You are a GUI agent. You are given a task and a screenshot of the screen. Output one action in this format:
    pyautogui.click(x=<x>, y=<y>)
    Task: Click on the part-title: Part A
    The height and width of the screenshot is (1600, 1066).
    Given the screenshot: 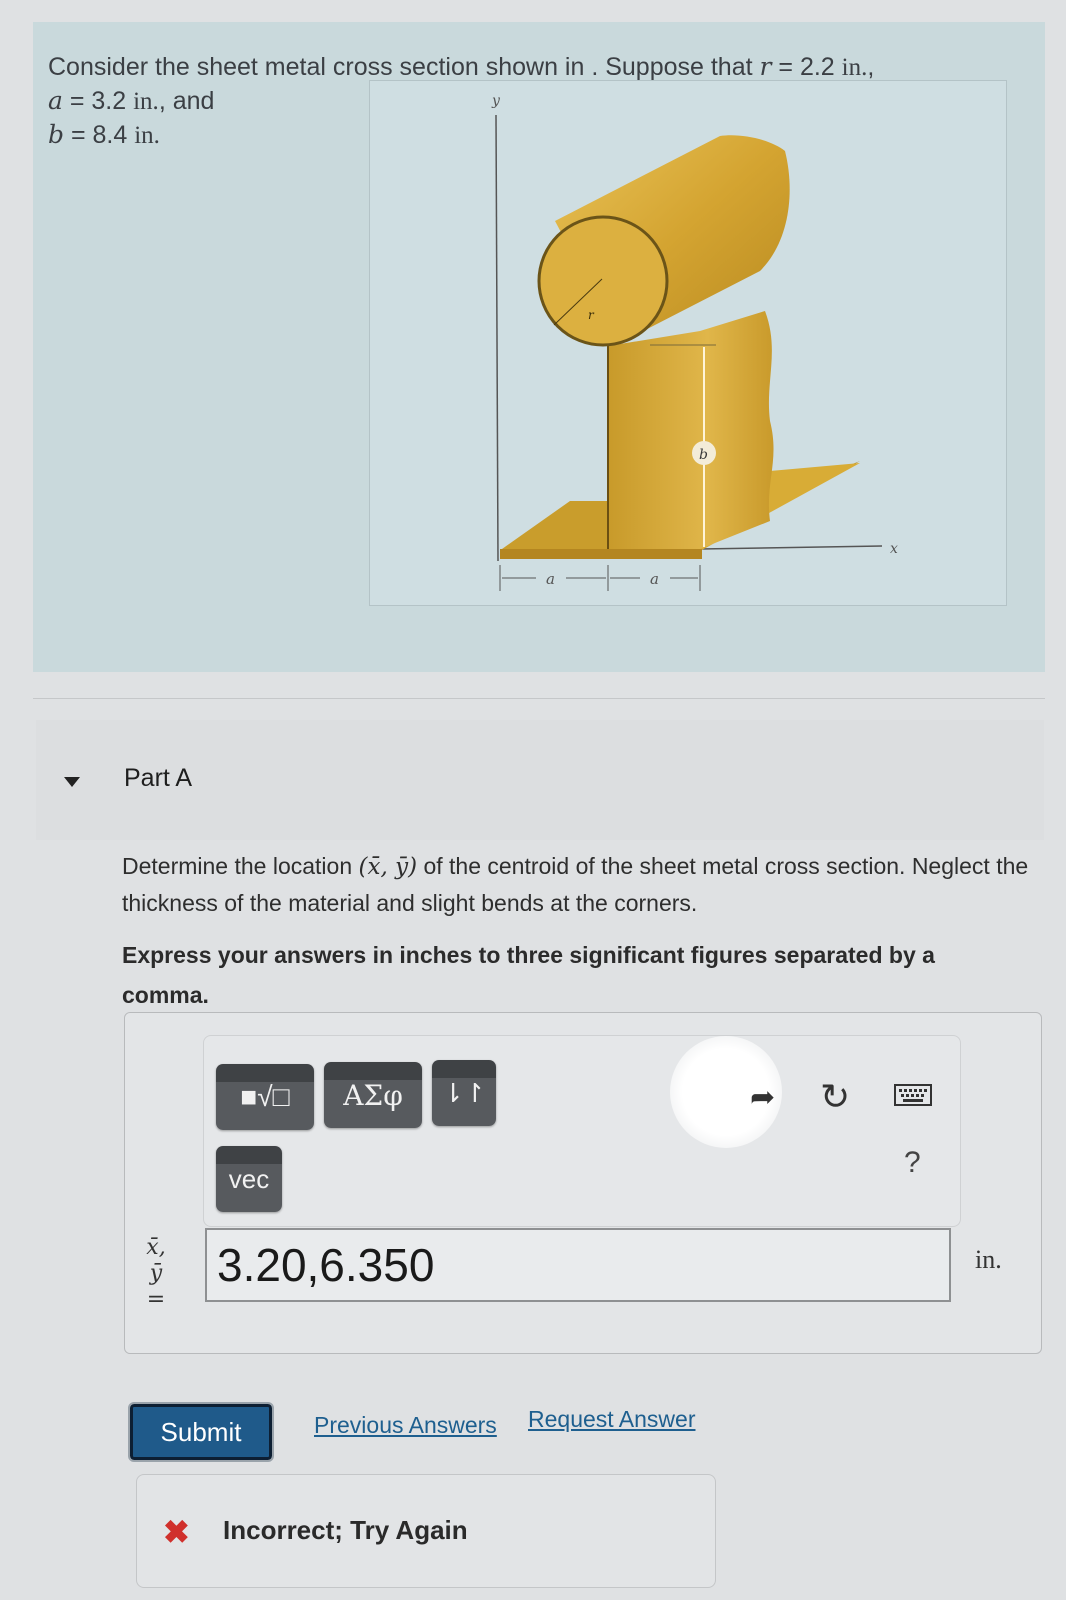 What is the action you would take?
    pyautogui.click(x=158, y=778)
    